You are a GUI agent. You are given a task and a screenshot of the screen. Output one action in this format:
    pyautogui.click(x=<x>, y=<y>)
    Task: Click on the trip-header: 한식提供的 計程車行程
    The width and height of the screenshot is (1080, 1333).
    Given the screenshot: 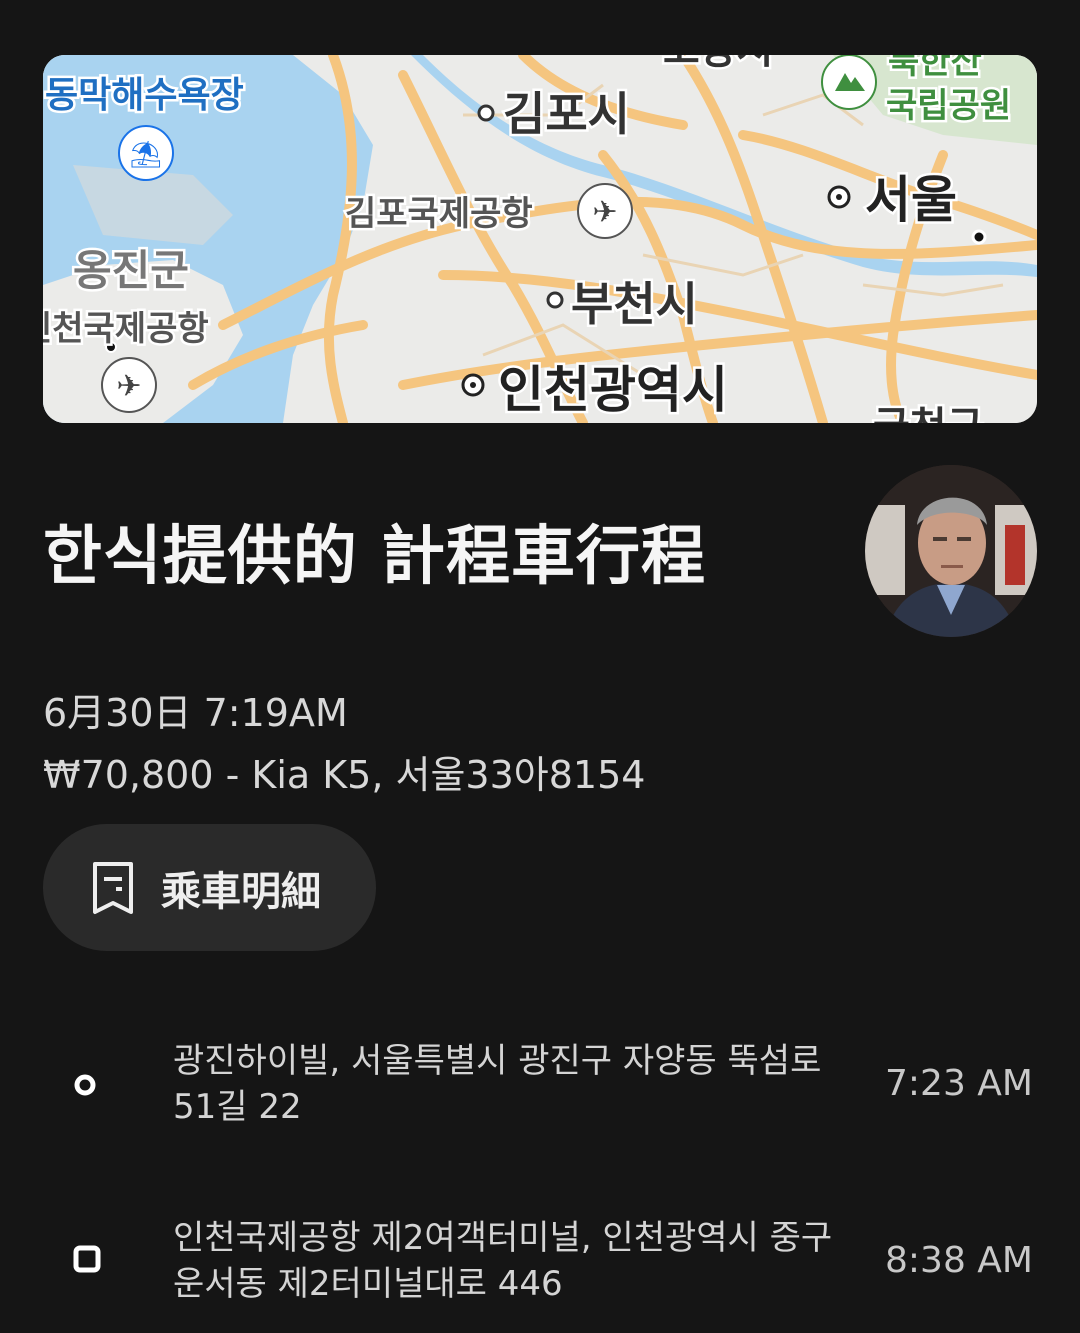 What is the action you would take?
    pyautogui.click(x=540, y=555)
    